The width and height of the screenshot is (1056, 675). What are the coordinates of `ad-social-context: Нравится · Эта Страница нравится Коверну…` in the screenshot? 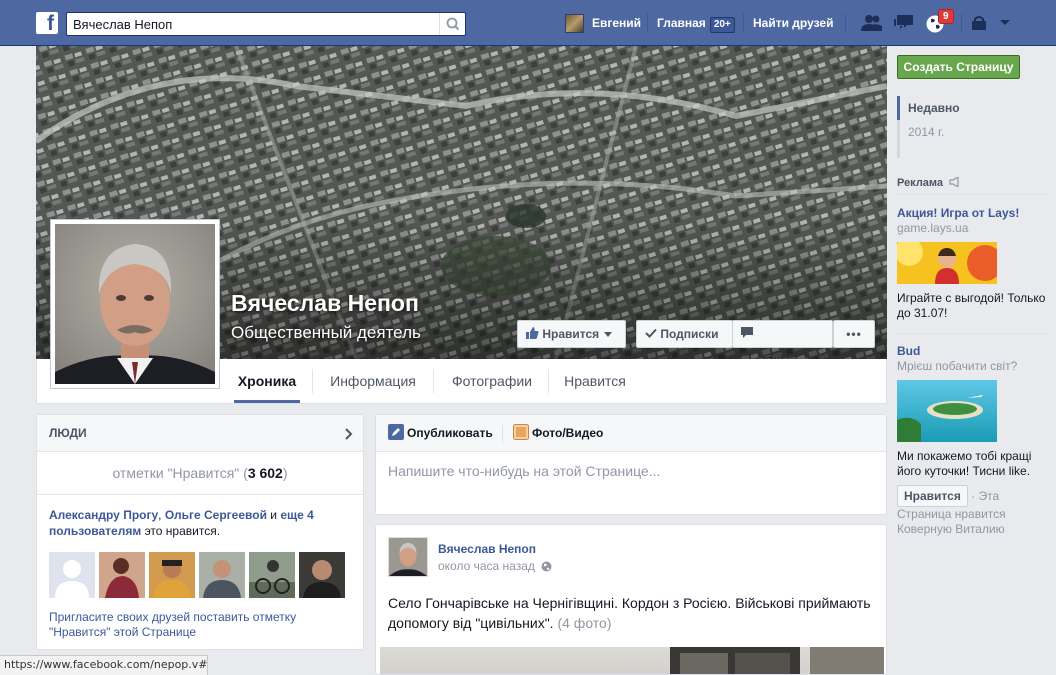 It's located at (972, 511).